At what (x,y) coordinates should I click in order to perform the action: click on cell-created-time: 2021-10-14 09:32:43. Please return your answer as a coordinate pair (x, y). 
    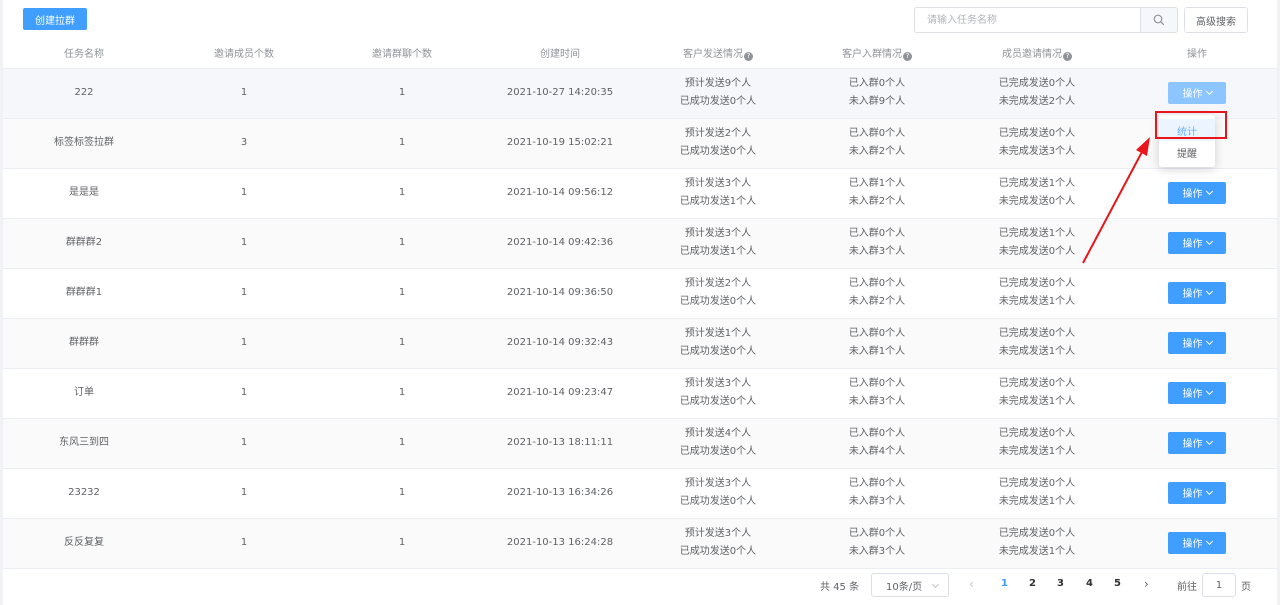
    Looking at the image, I should click on (560, 343).